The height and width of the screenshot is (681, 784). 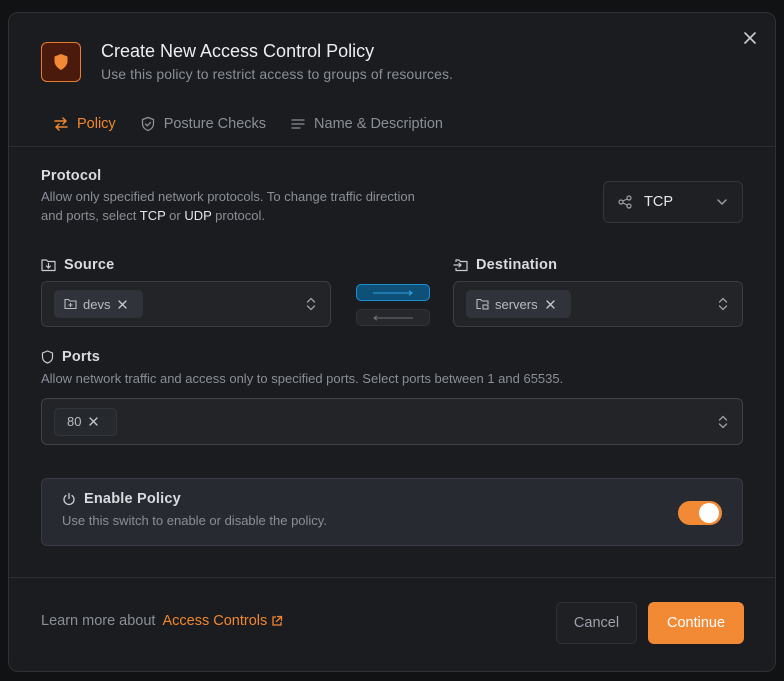 I want to click on port-chip: 80, so click(x=86, y=421).